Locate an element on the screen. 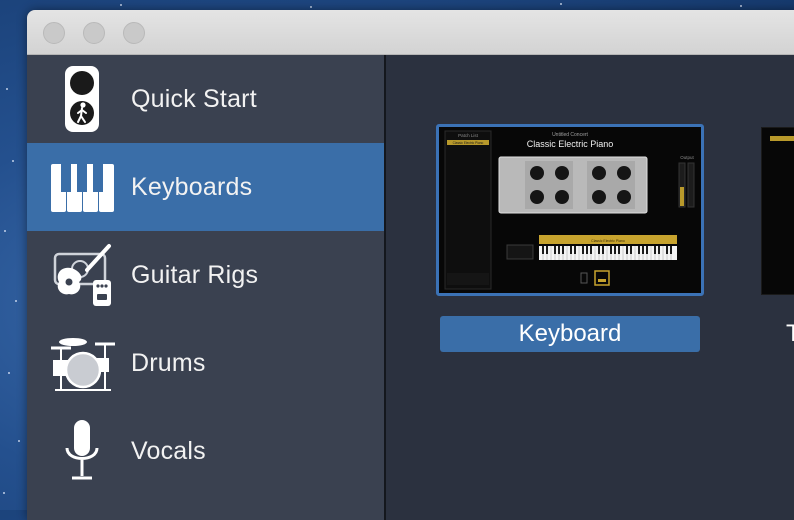 This screenshot has height=520, width=794. patch-list-label: Patch List is located at coordinates (468, 135).